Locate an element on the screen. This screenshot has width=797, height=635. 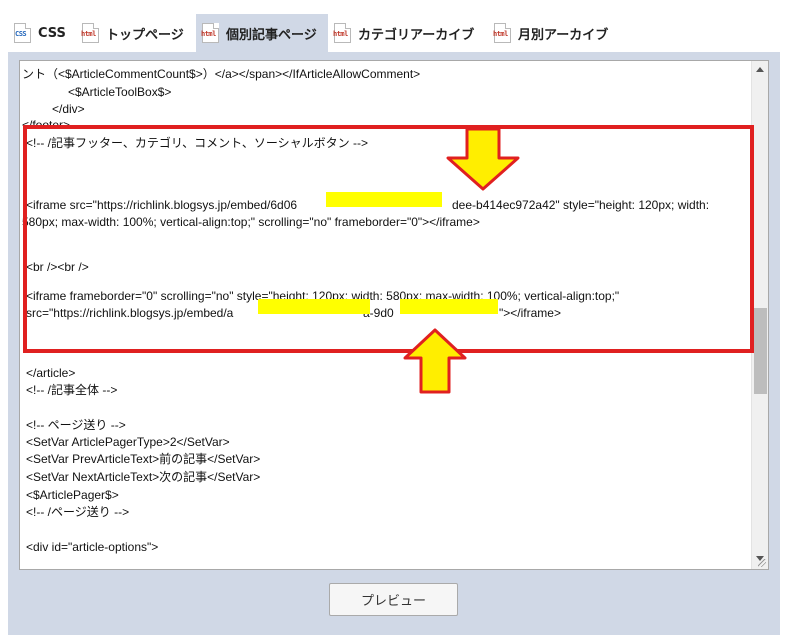
tab-label: カテゴリアーカイブ is located at coordinates (416, 35).